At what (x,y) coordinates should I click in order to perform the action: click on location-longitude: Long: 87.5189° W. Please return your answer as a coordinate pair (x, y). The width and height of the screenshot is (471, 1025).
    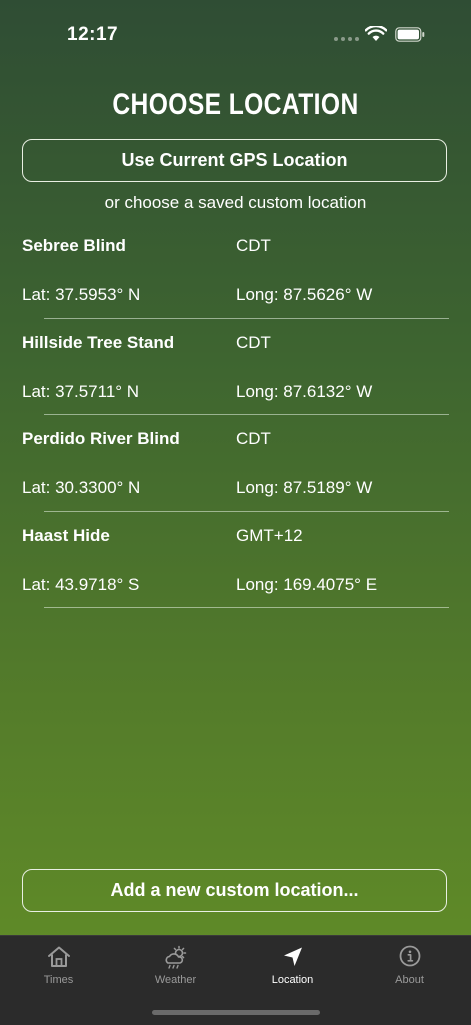
    Looking at the image, I should click on (304, 487).